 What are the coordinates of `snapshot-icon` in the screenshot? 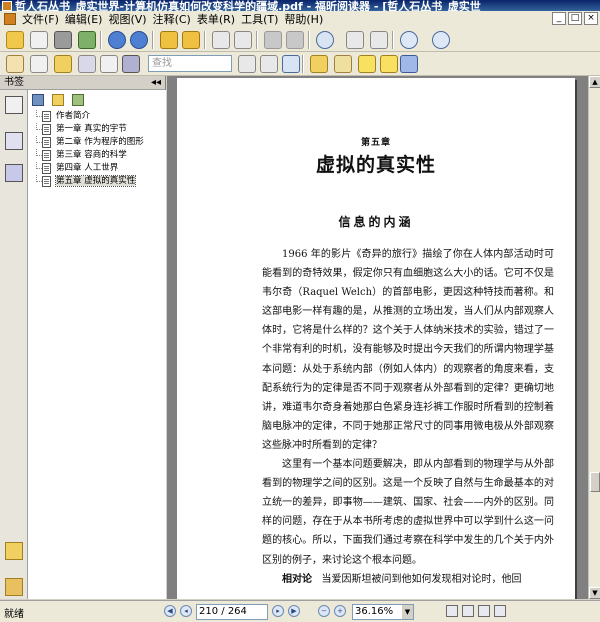 It's located at (131, 64).